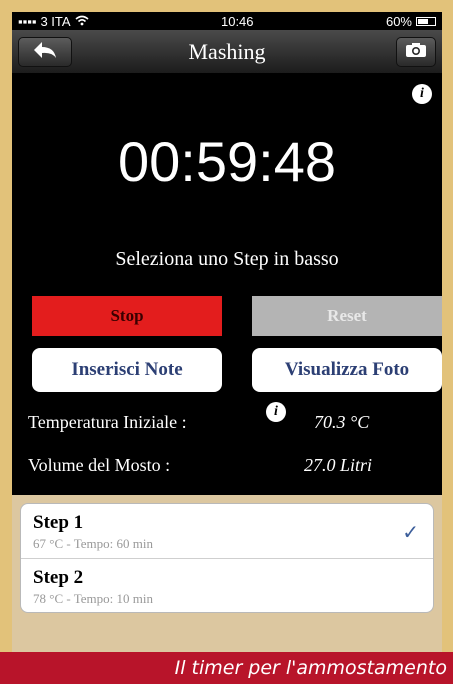 The image size is (453, 684). What do you see at coordinates (338, 465) in the screenshot?
I see `wort-volume-value: 27.0 Litri` at bounding box center [338, 465].